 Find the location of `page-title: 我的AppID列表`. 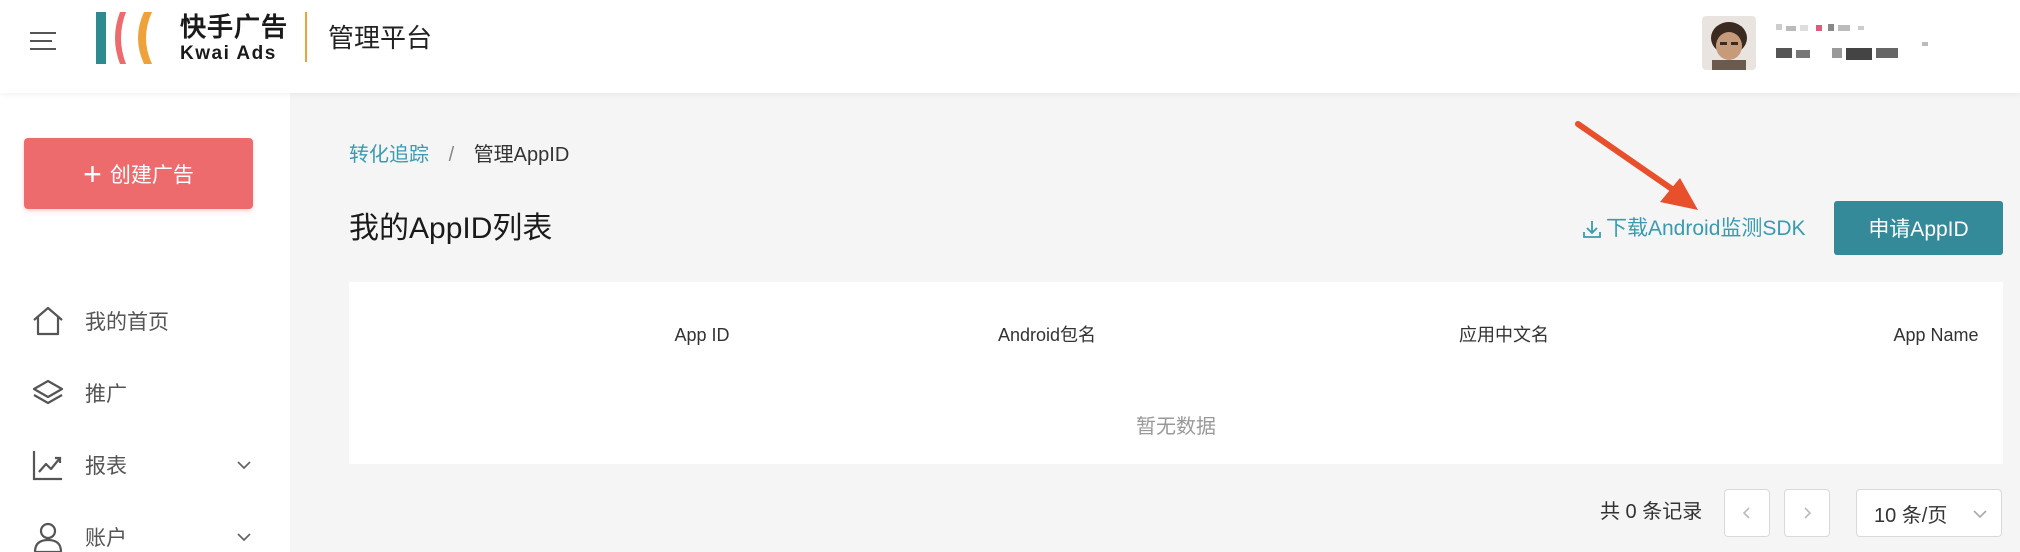

page-title: 我的AppID列表 is located at coordinates (451, 228).